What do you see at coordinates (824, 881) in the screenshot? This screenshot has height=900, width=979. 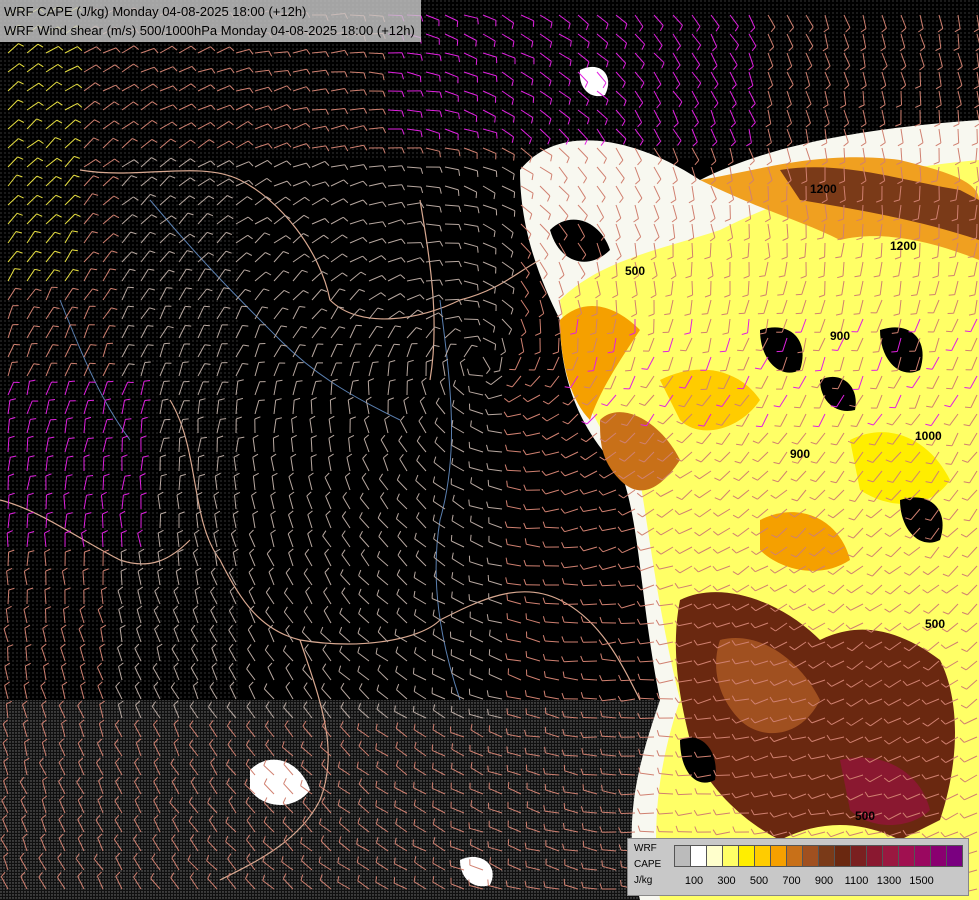 I see `legend-tick-label: 900` at bounding box center [824, 881].